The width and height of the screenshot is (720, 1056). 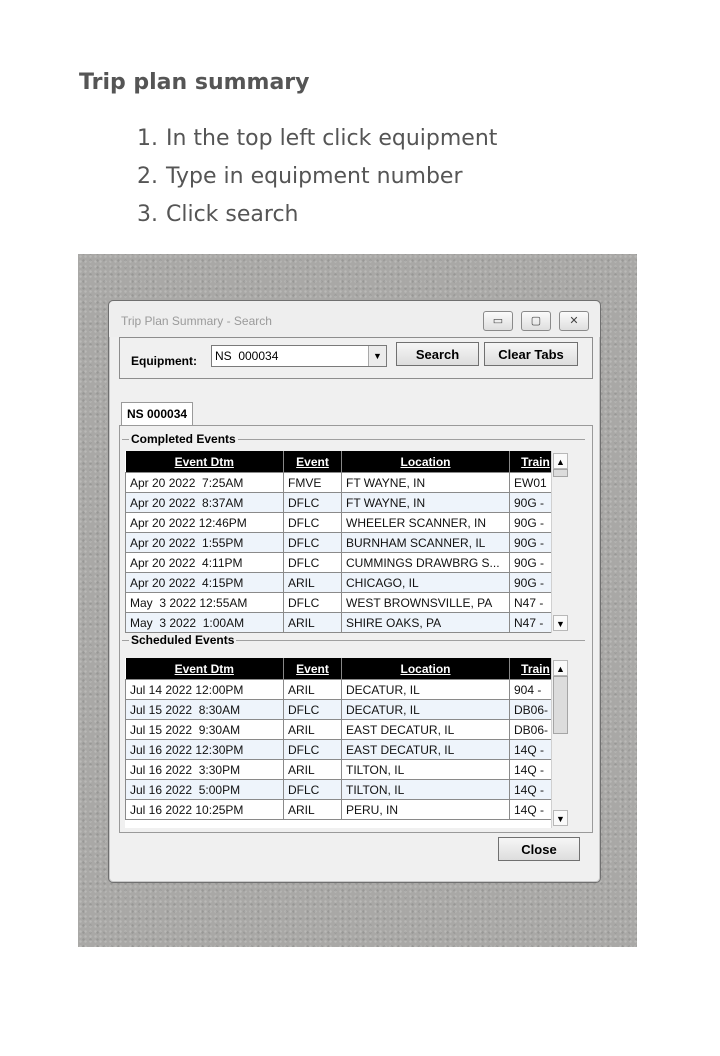 I want to click on table-cell: TILTON, IL, so click(x=425, y=789).